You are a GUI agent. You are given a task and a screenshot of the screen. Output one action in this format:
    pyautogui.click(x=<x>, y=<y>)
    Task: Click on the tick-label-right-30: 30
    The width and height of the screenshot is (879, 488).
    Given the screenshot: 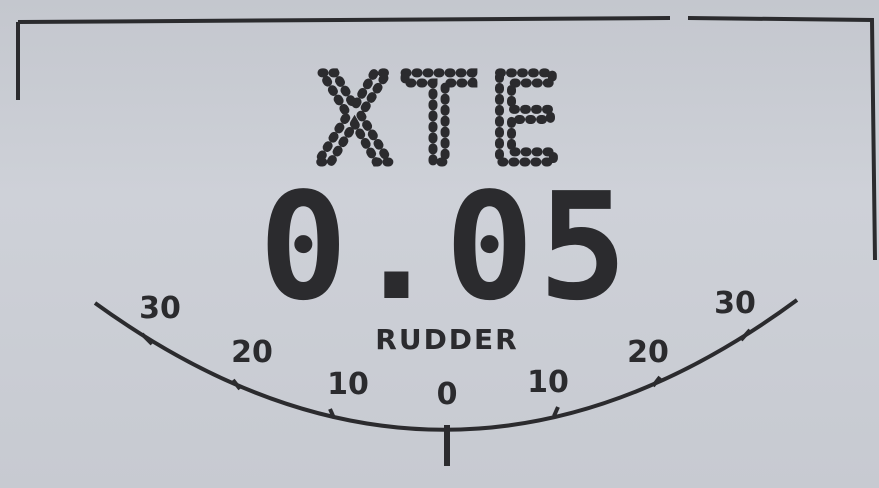 What is the action you would take?
    pyautogui.click(x=735, y=303)
    